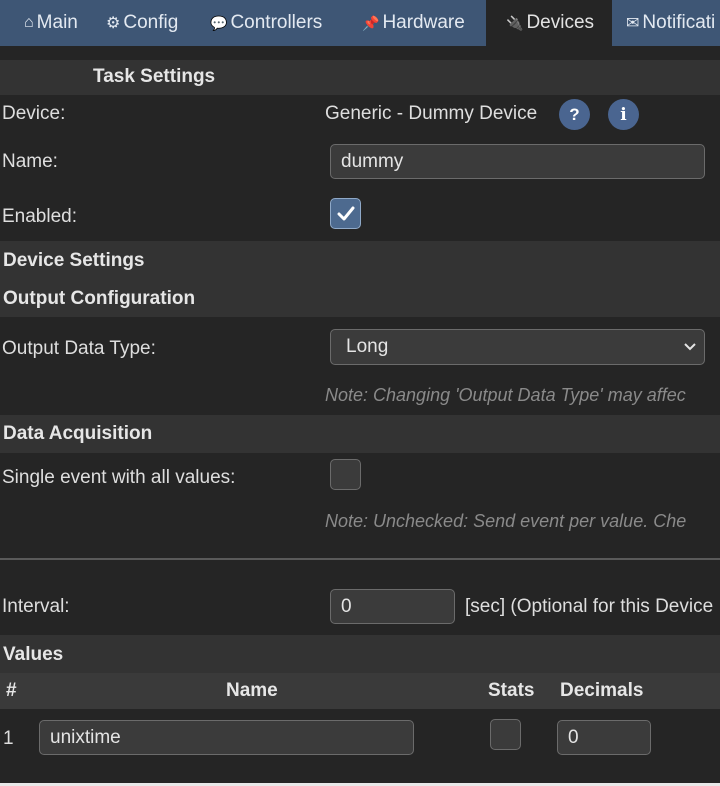 This screenshot has height=786, width=720. I want to click on plug-icon: 🔌, so click(515, 22).